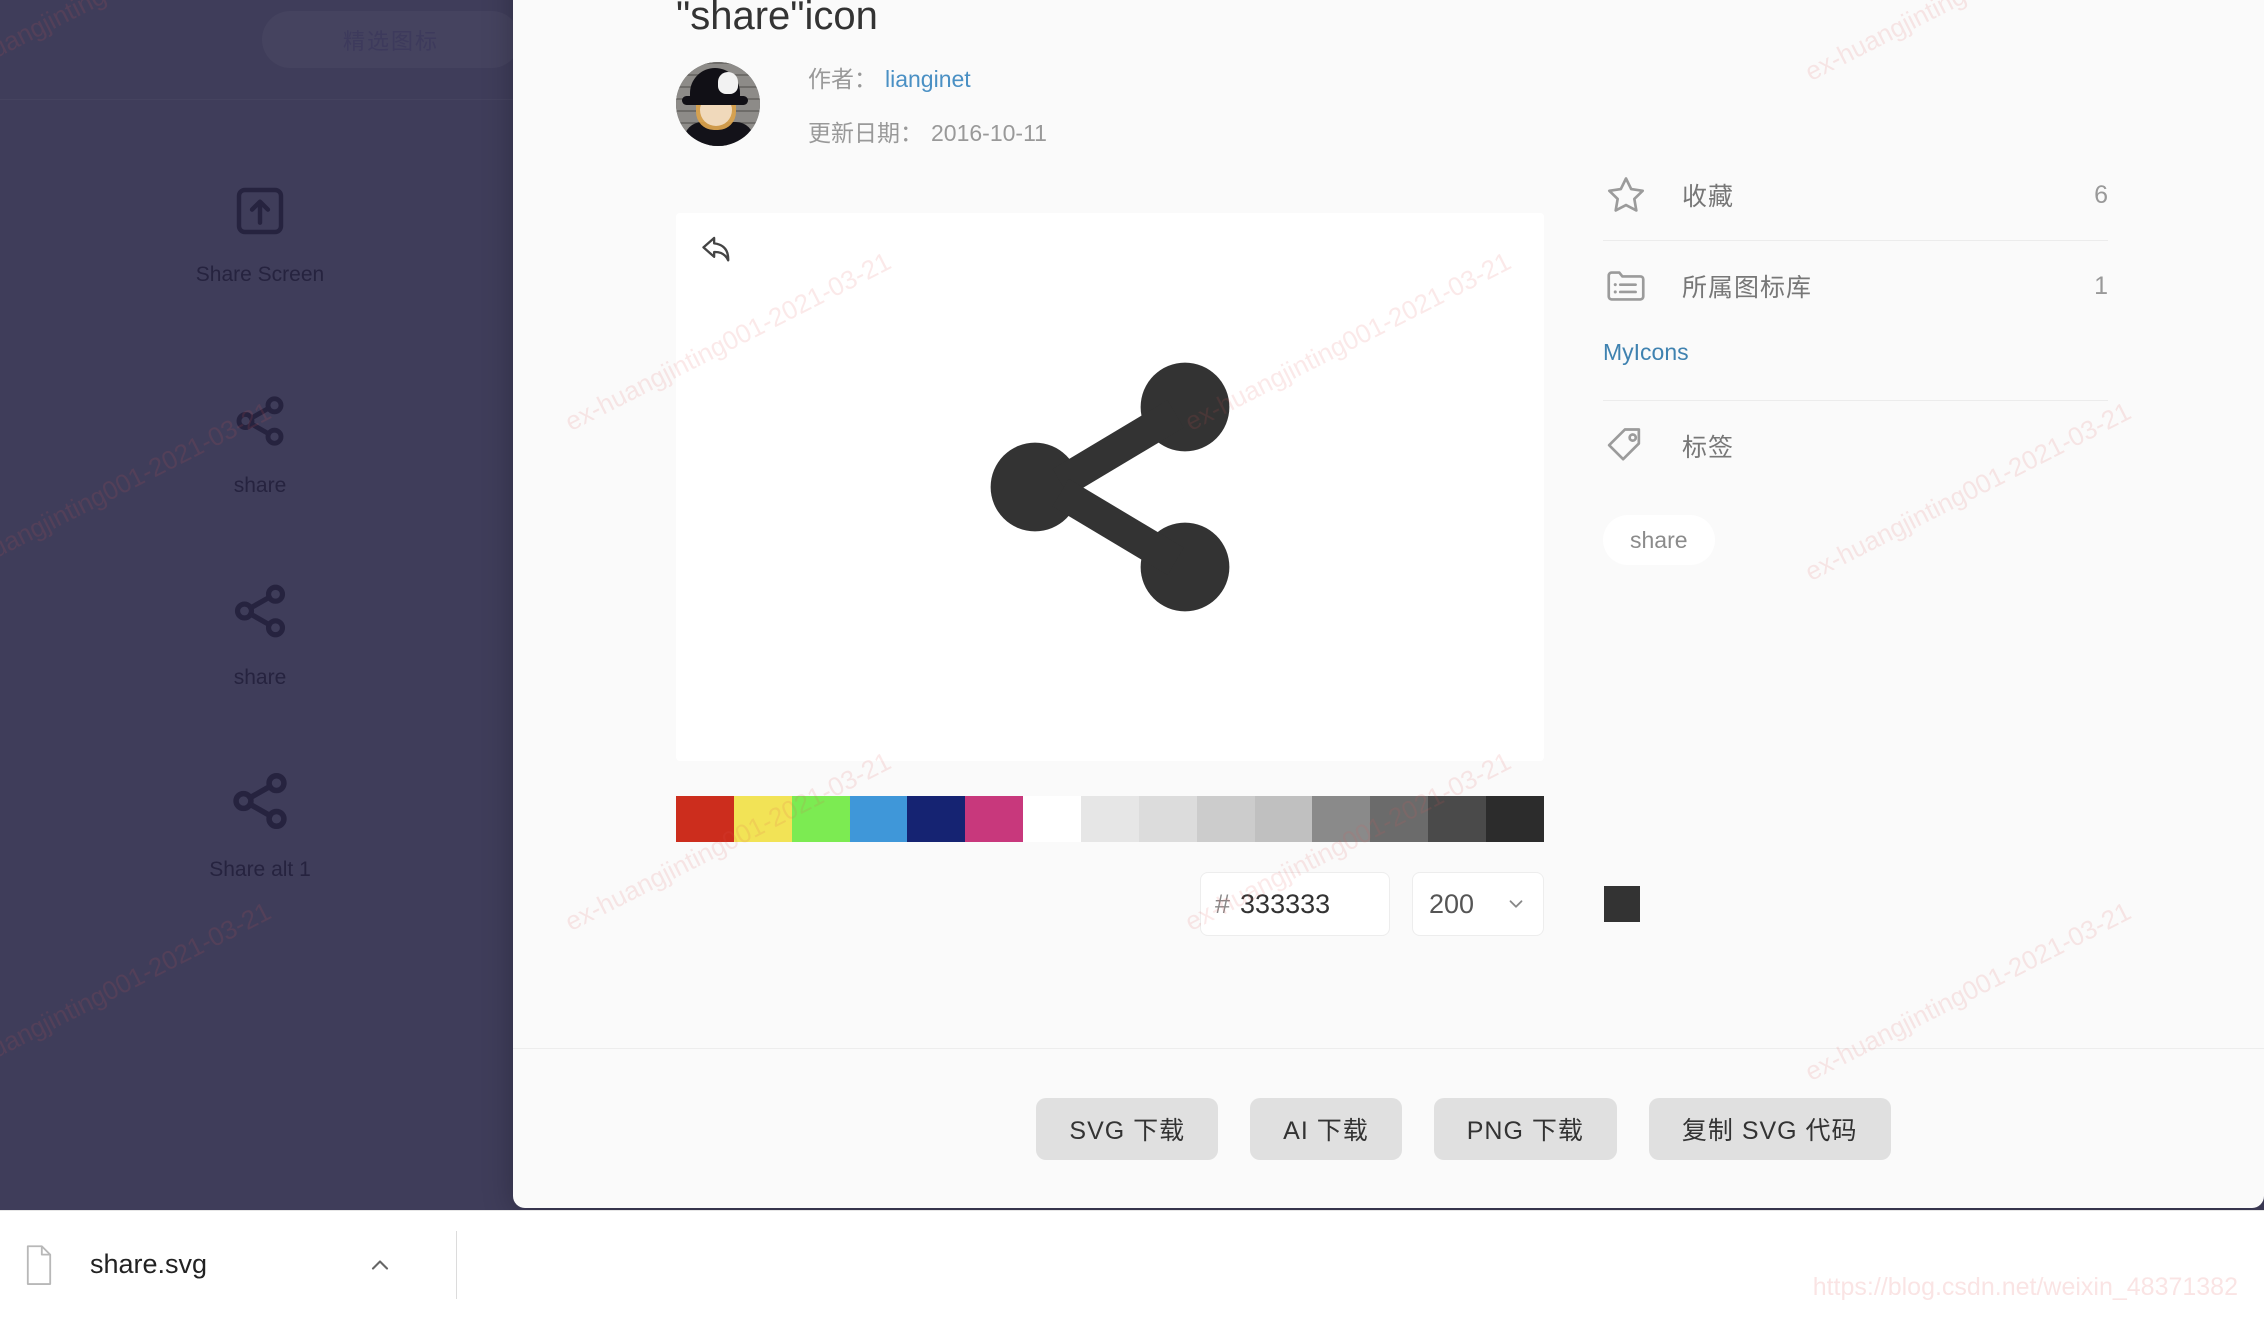  I want to click on backdrop-divider, so click(260, 99).